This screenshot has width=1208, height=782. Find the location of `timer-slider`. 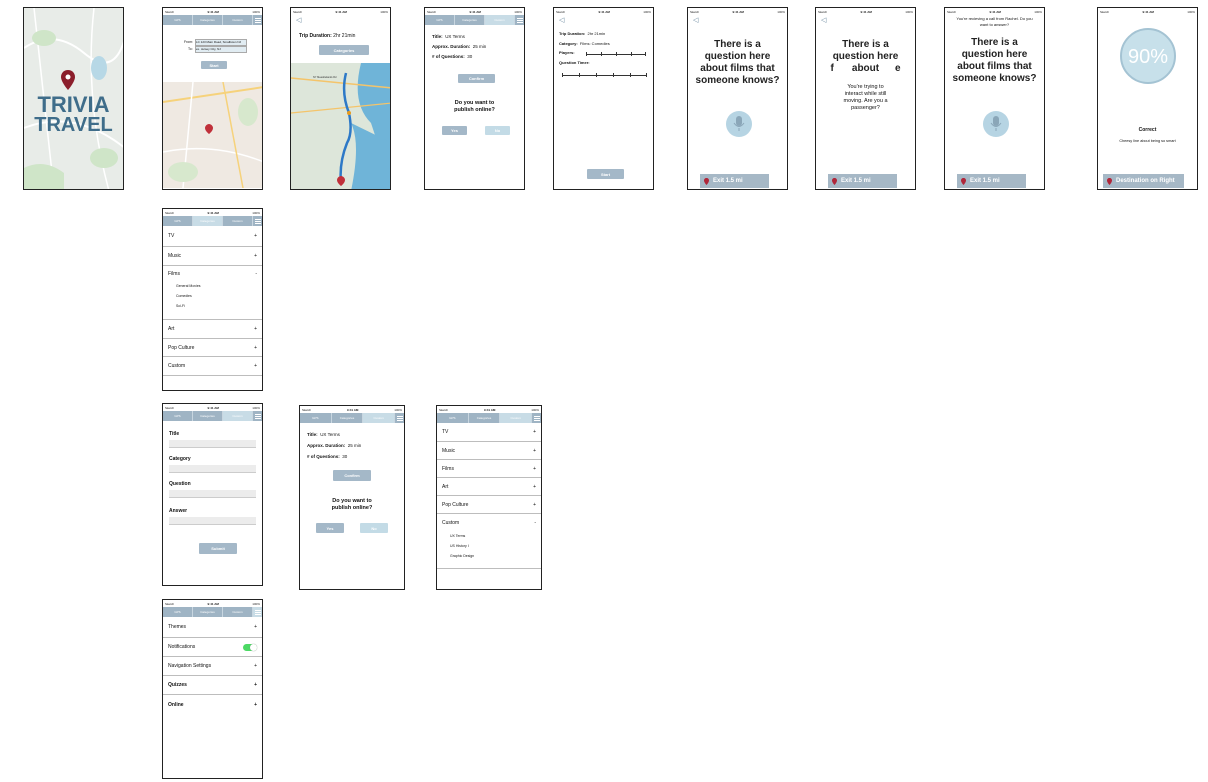

timer-slider is located at coordinates (604, 75).